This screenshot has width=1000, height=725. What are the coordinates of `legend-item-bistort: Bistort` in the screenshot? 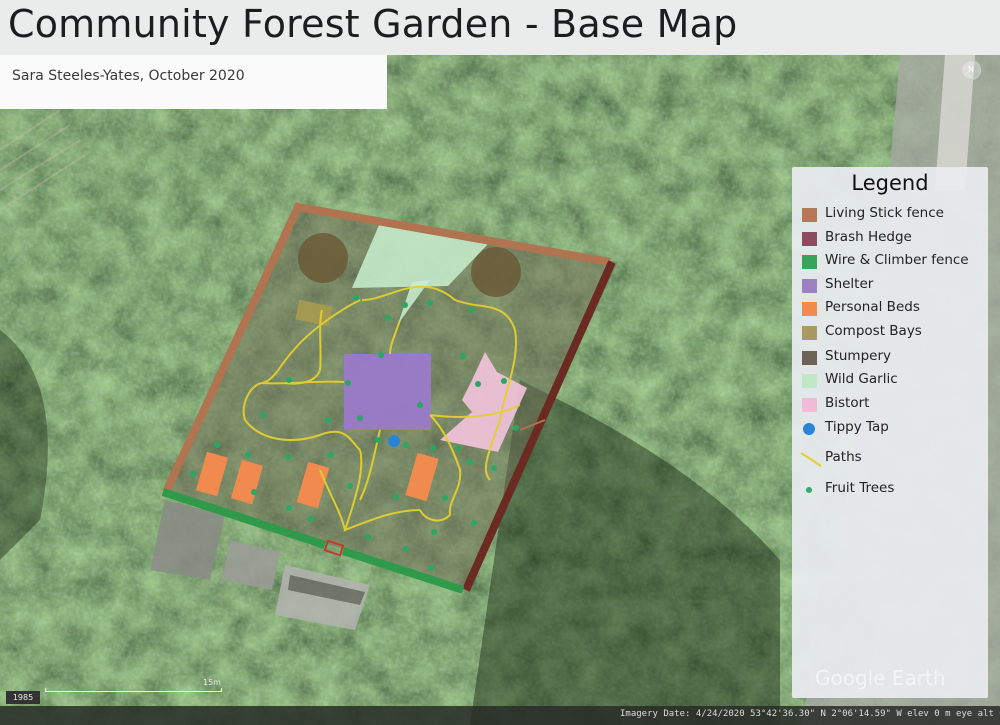 It's located at (890, 405).